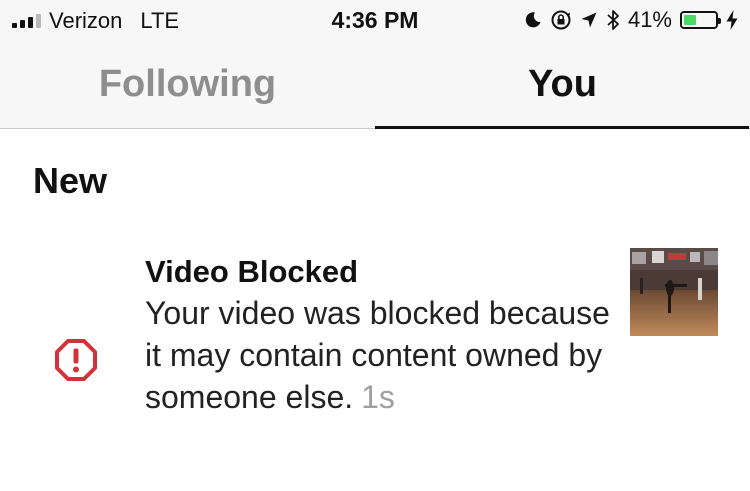 The image size is (750, 491). What do you see at coordinates (589, 20) in the screenshot?
I see `location-icon` at bounding box center [589, 20].